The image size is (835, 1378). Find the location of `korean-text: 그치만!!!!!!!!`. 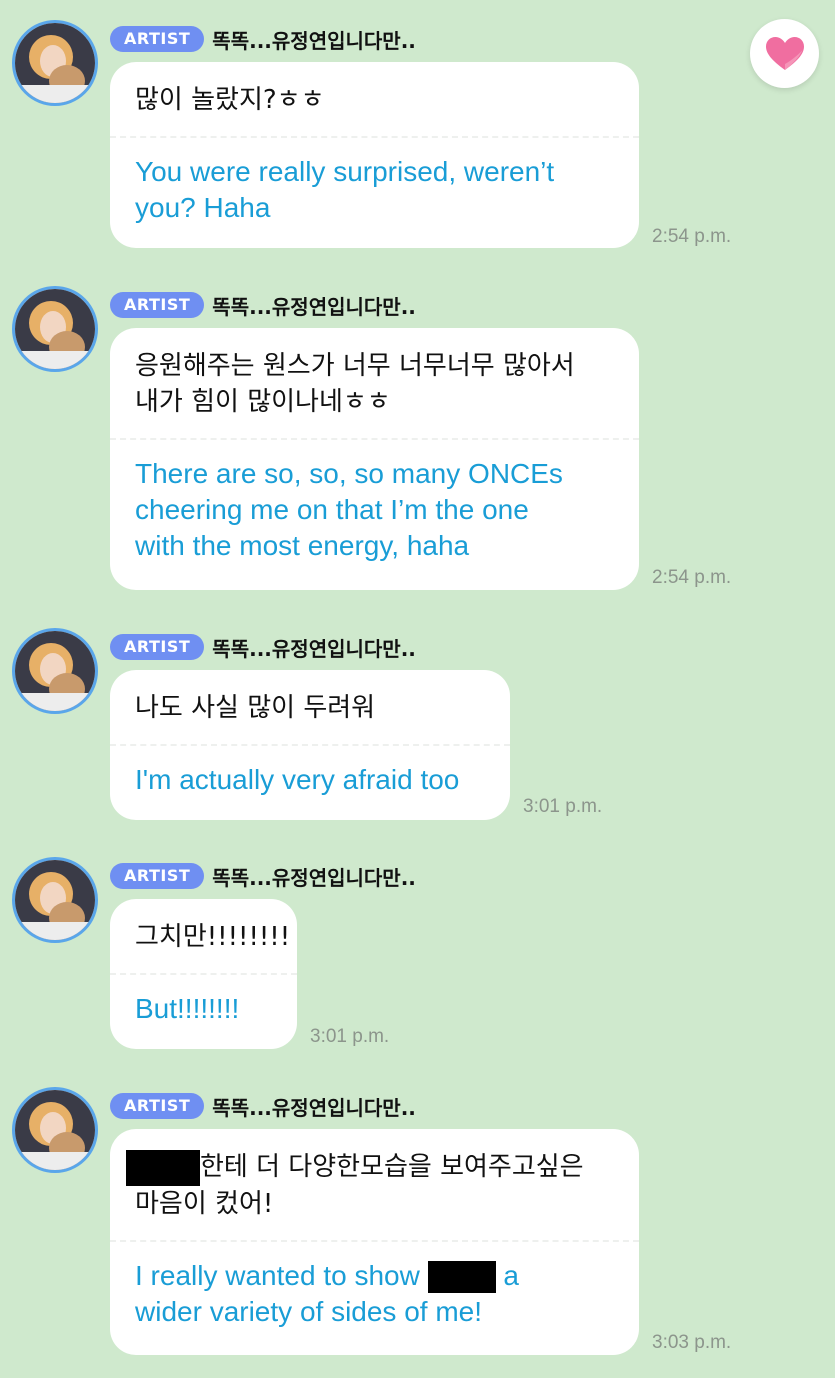

korean-text: 그치만!!!!!!!! is located at coordinates (203, 927).